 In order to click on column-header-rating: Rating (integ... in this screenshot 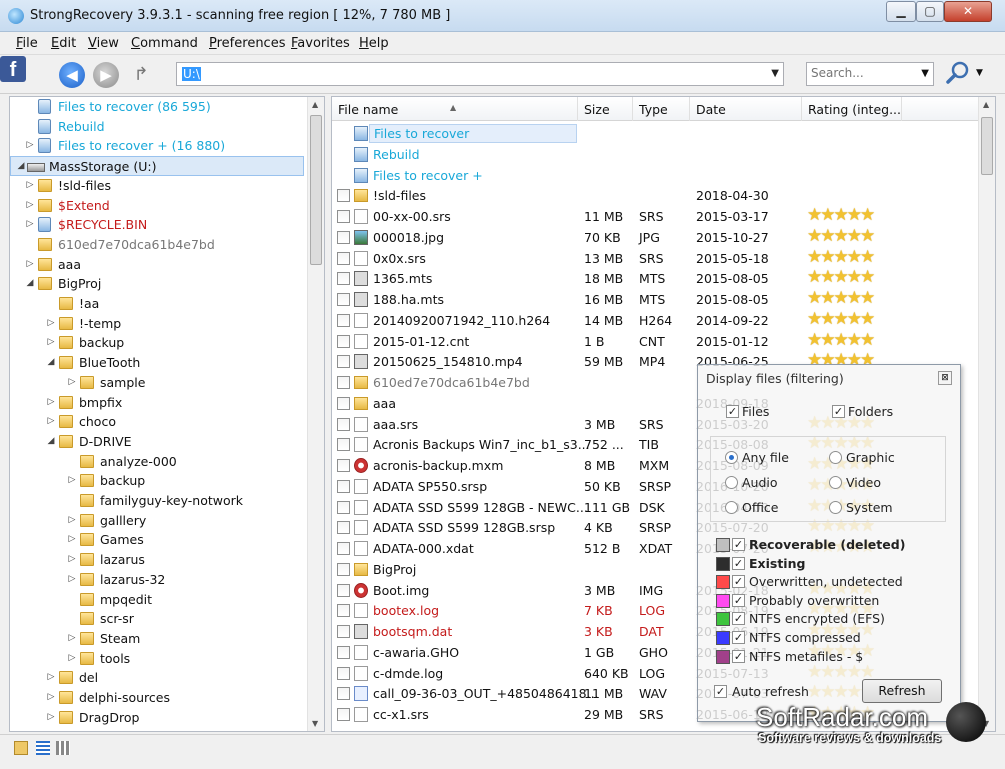, I will do `click(852, 109)`.